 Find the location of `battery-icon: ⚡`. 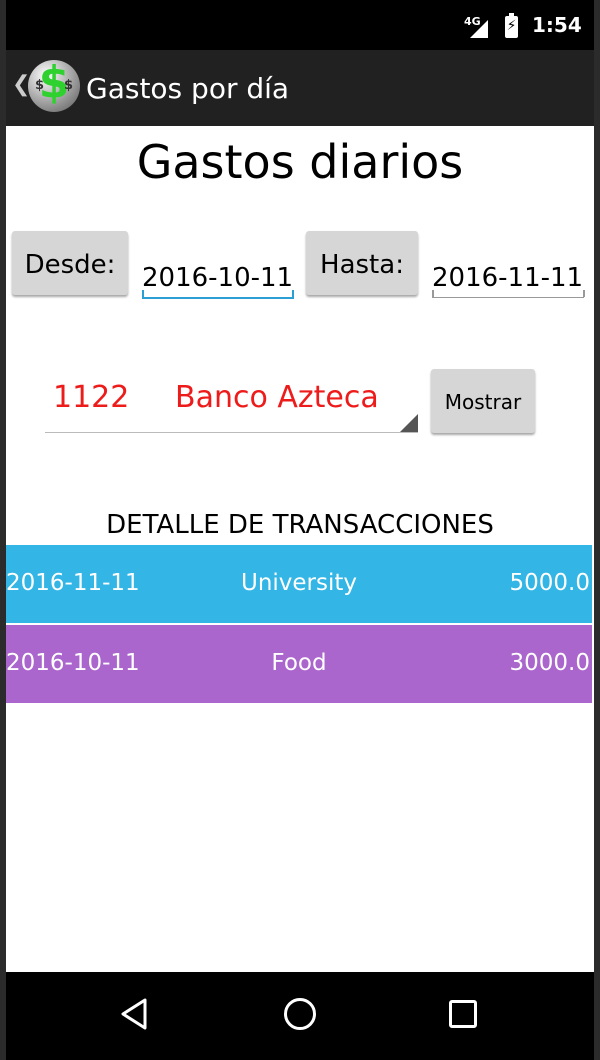

battery-icon: ⚡ is located at coordinates (511, 25).